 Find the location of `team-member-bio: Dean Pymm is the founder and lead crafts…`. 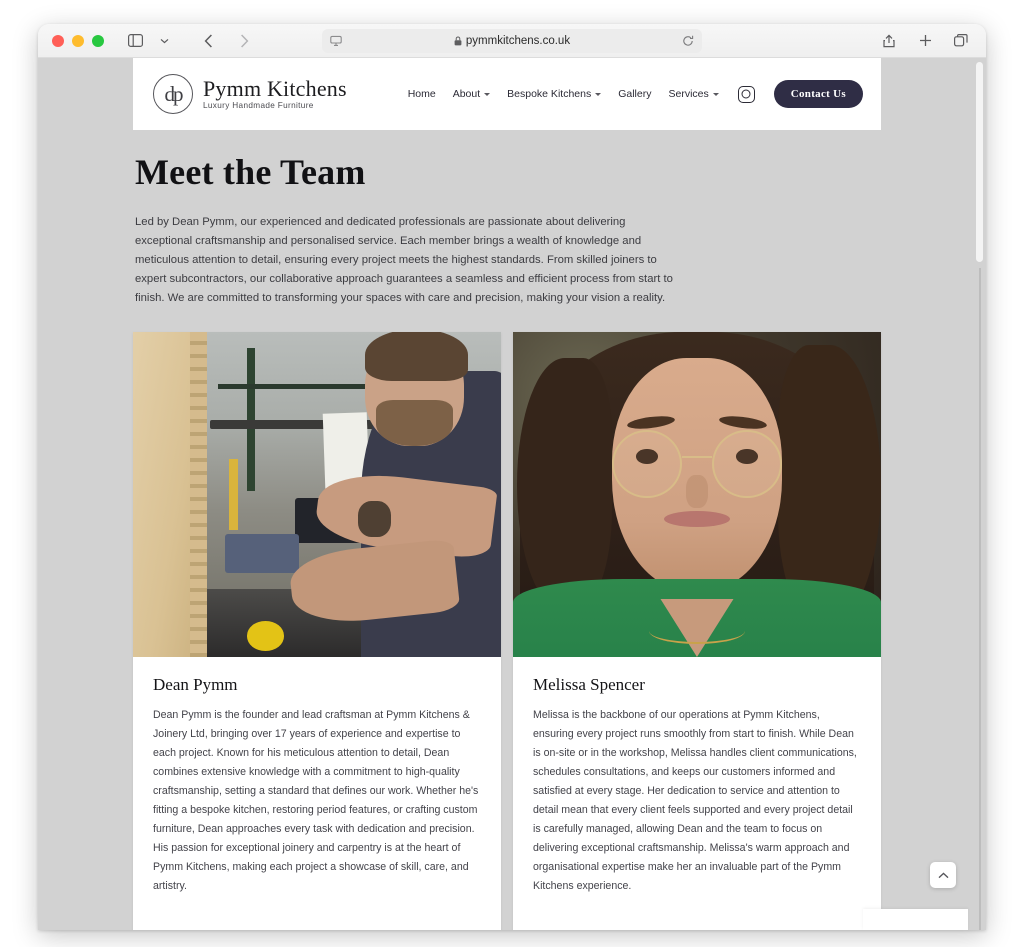

team-member-bio: Dean Pymm is the founder and lead crafts… is located at coordinates (316, 800).